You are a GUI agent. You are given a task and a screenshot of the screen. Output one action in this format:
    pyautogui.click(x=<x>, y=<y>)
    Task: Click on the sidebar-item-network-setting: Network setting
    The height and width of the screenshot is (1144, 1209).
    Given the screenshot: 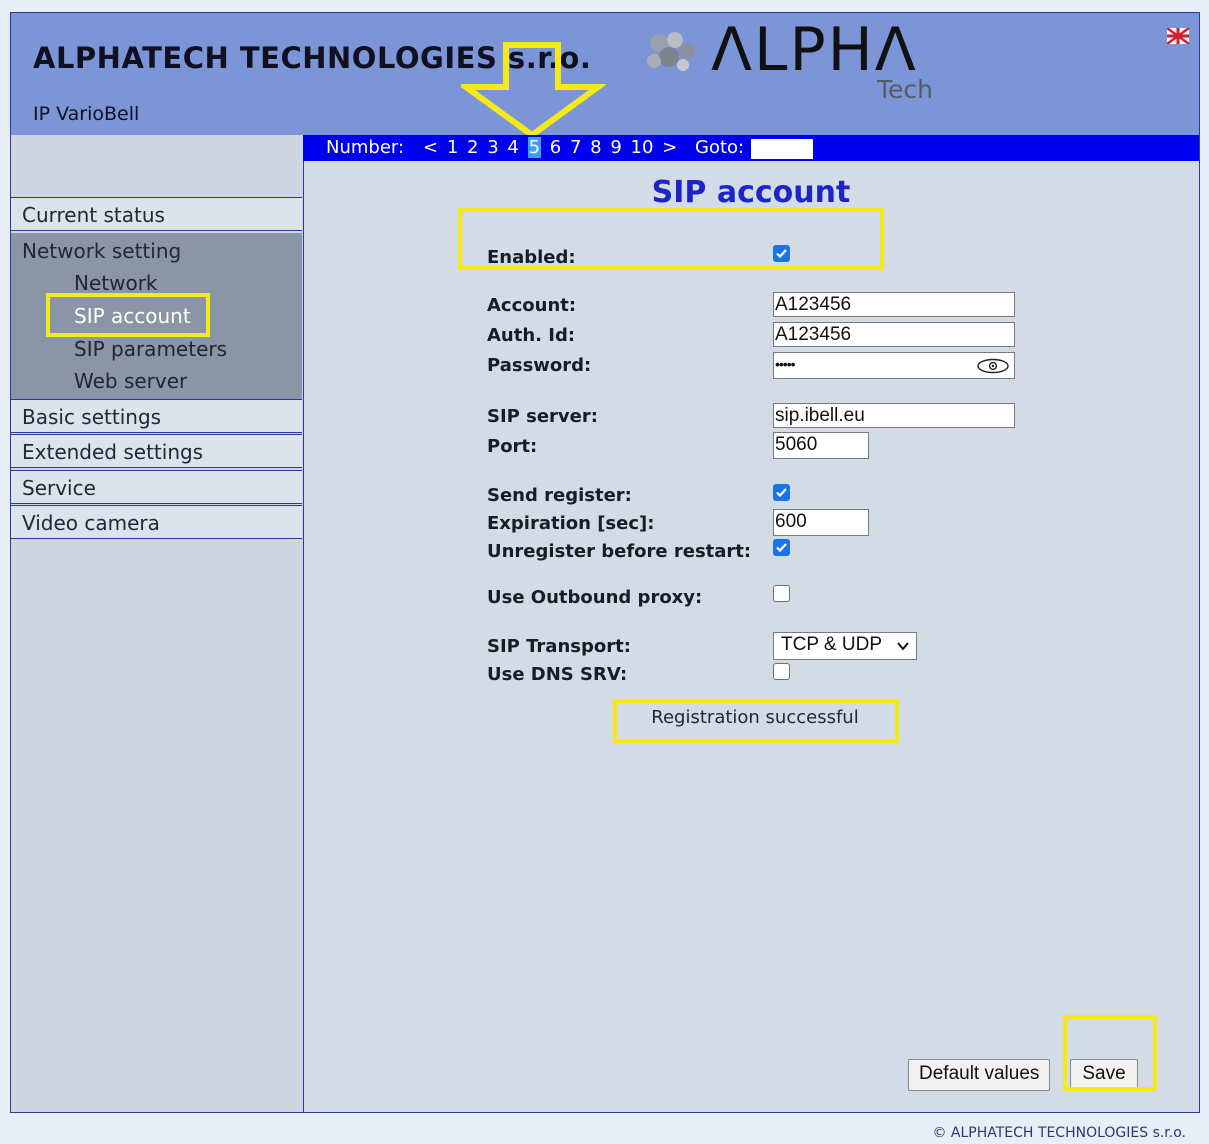 What is the action you would take?
    pyautogui.click(x=101, y=251)
    